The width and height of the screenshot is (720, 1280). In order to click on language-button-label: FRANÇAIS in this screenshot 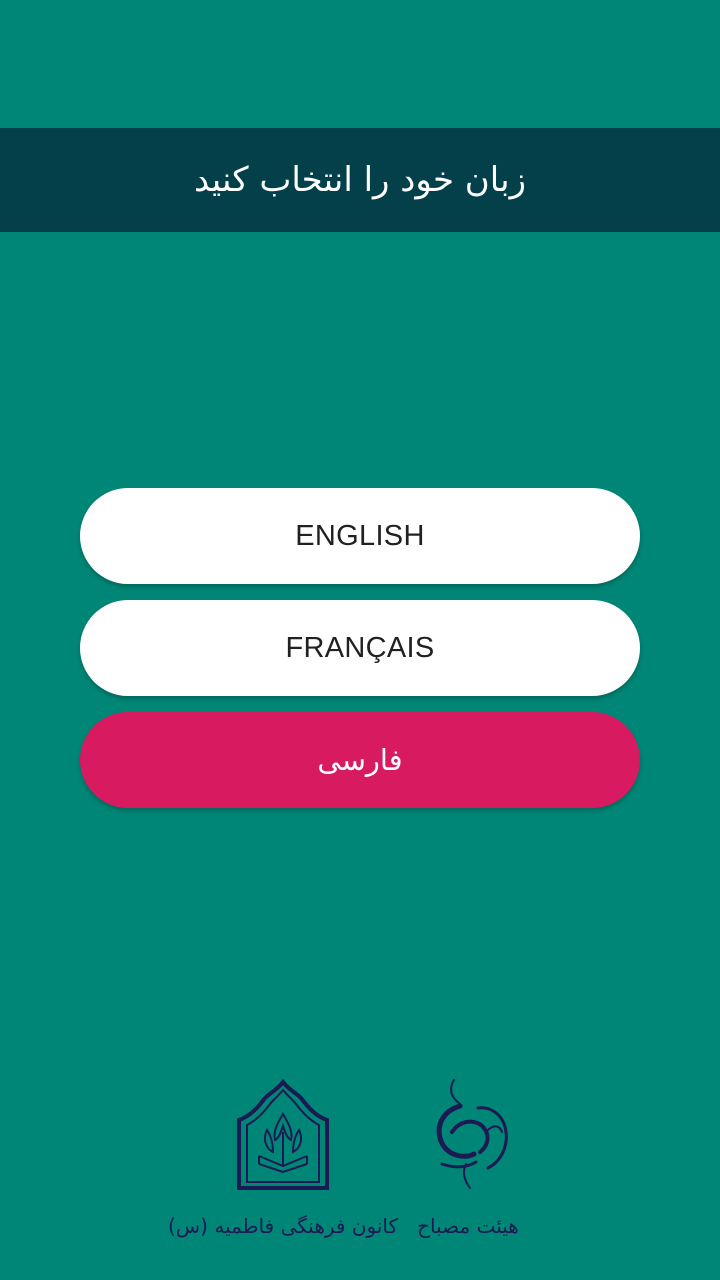, I will do `click(360, 647)`.